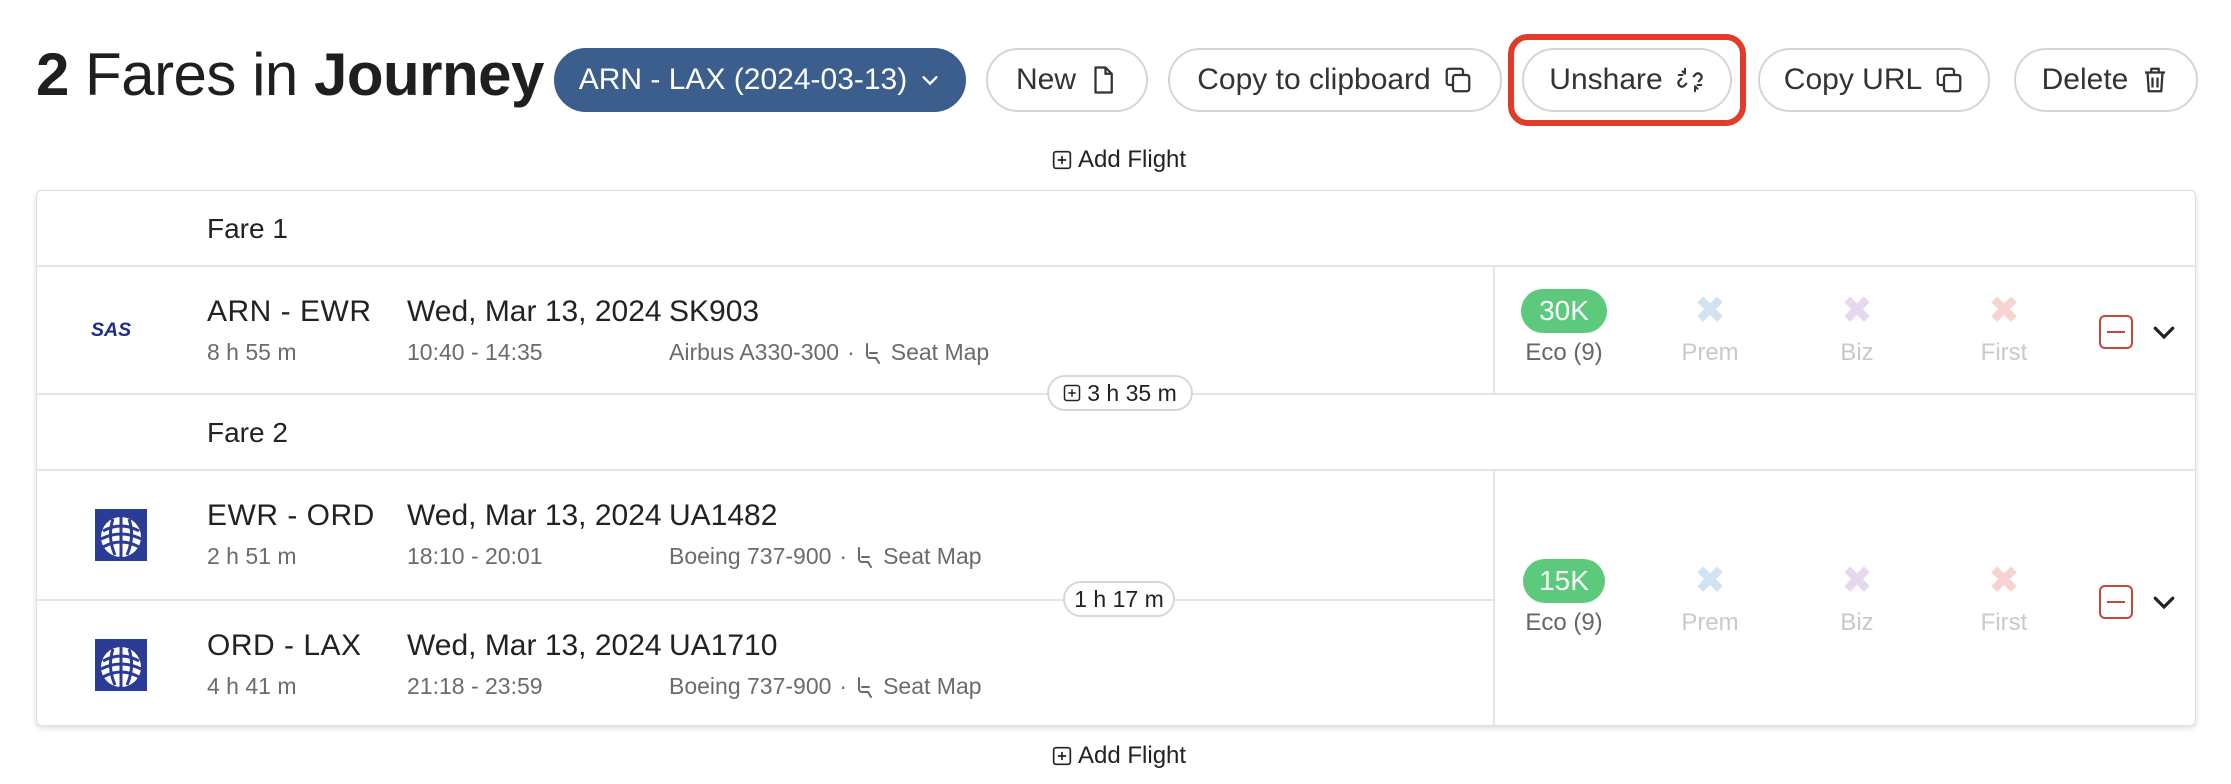 This screenshot has width=2231, height=784. Describe the element at coordinates (289, 311) in the screenshot. I see `route: ARN - EWR` at that location.